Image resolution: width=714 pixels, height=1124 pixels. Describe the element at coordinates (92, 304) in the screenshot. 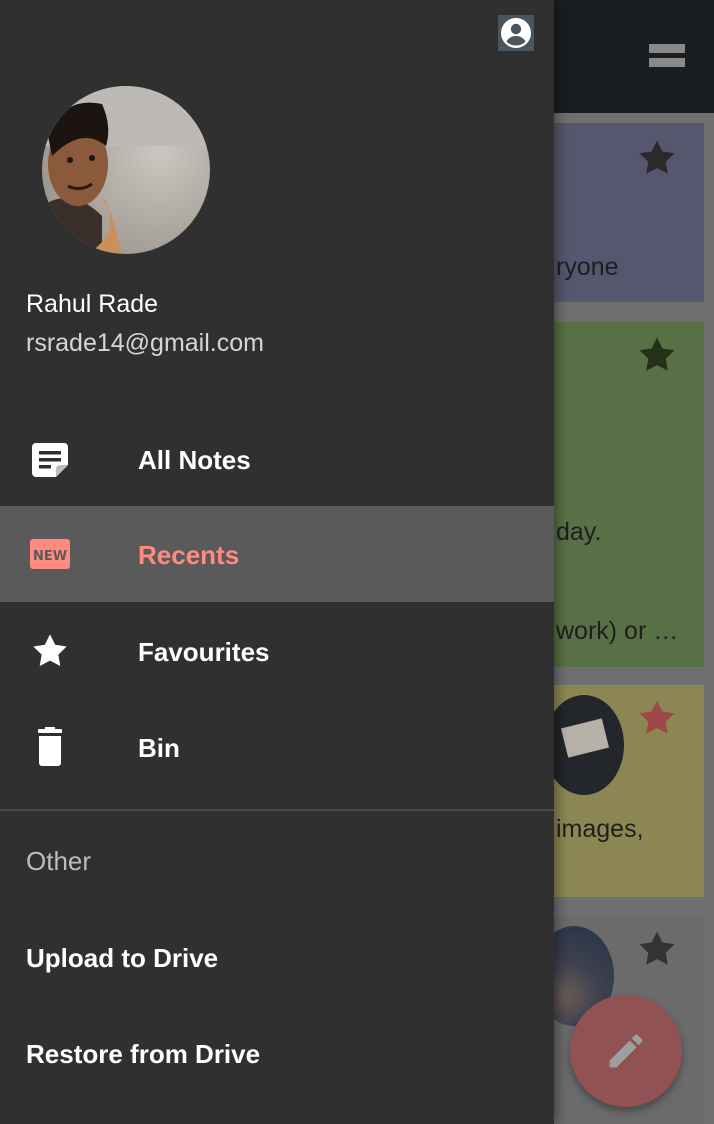

I see `user-name: Rahul Rade` at that location.